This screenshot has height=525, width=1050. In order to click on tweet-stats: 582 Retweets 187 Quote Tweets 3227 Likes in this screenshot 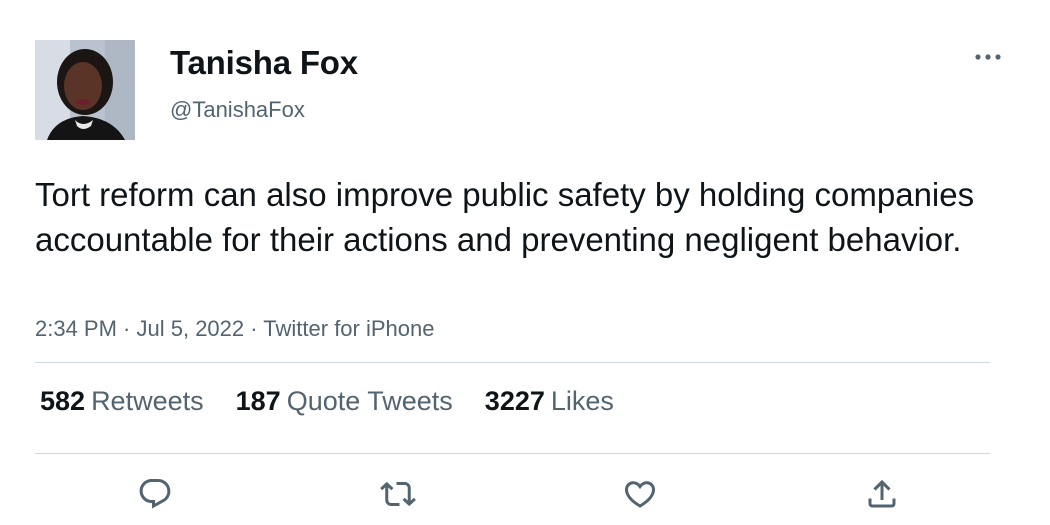, I will do `click(327, 401)`.